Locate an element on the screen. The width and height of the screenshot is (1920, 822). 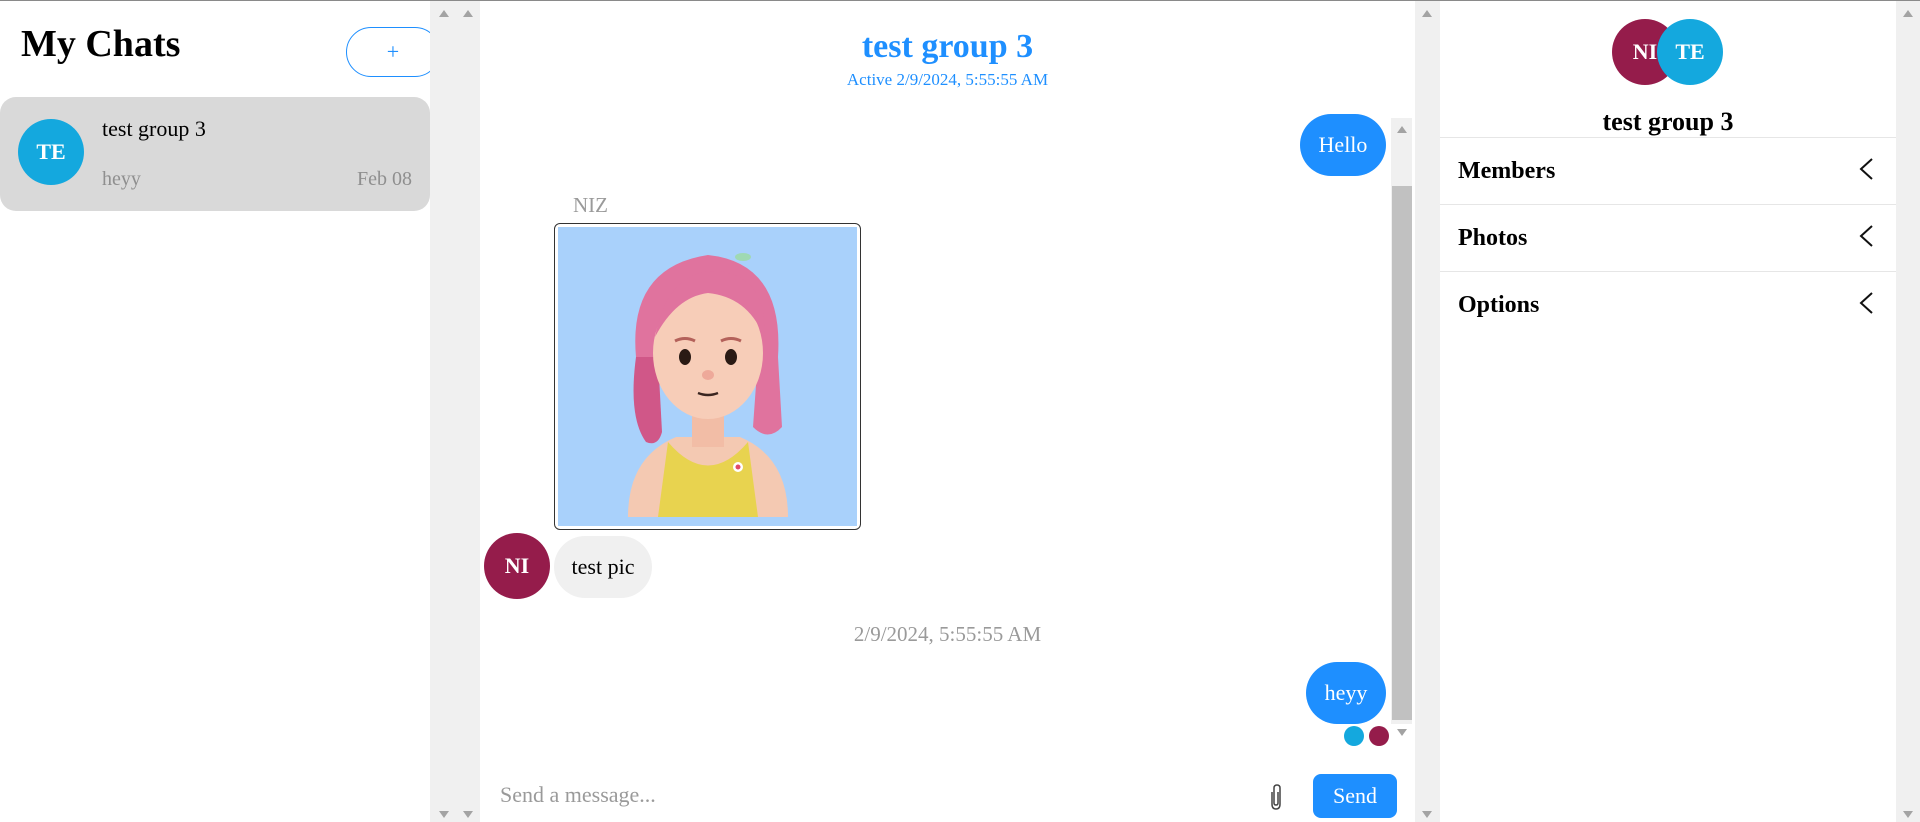
chat-list-item: TE test group 3 heyy Feb 08 is located at coordinates (215, 154).